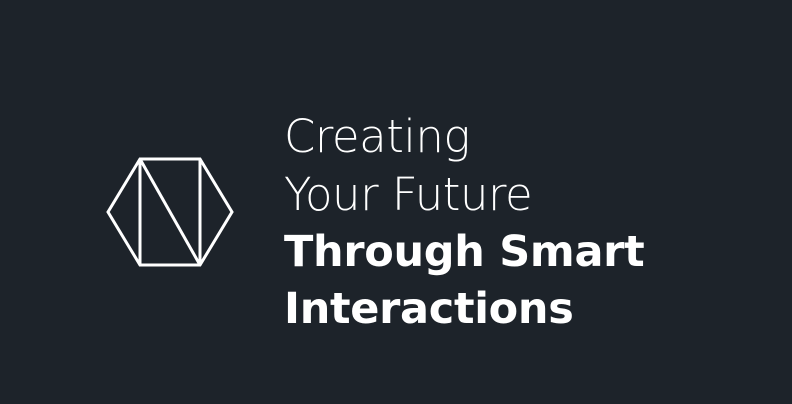  What do you see at coordinates (429, 309) in the screenshot?
I see `headline-line-interactions: Interactions` at bounding box center [429, 309].